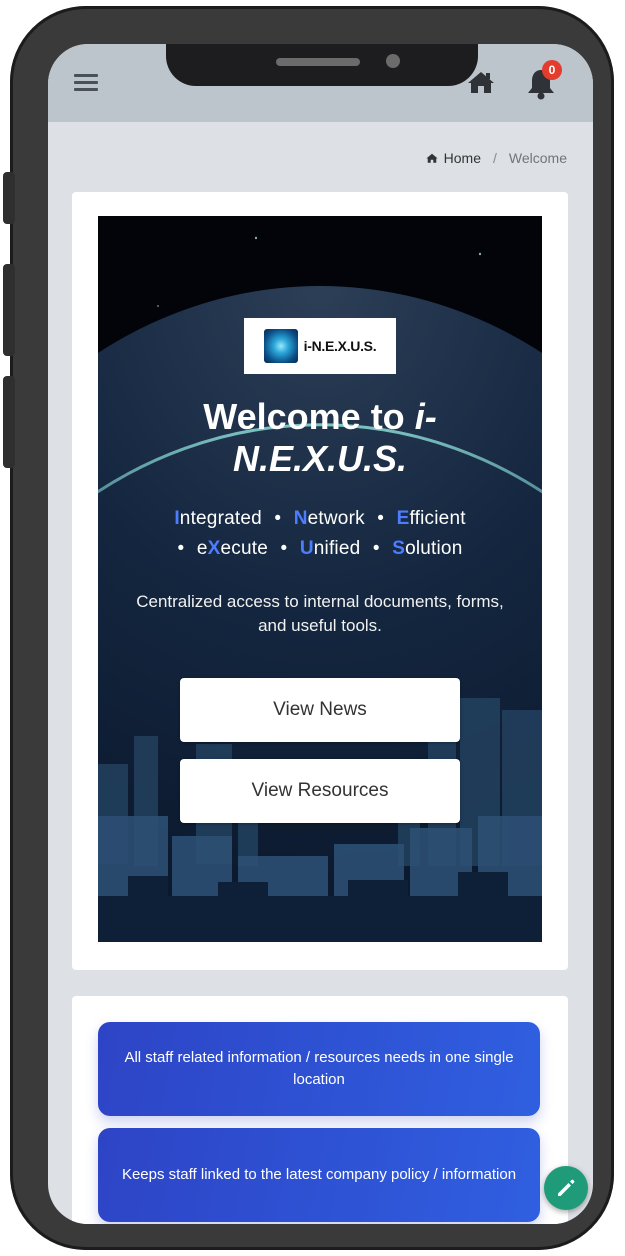 Image resolution: width=625 pixels, height=1256 pixels. What do you see at coordinates (437, 518) in the screenshot?
I see `tagline-word: fficient` at bounding box center [437, 518].